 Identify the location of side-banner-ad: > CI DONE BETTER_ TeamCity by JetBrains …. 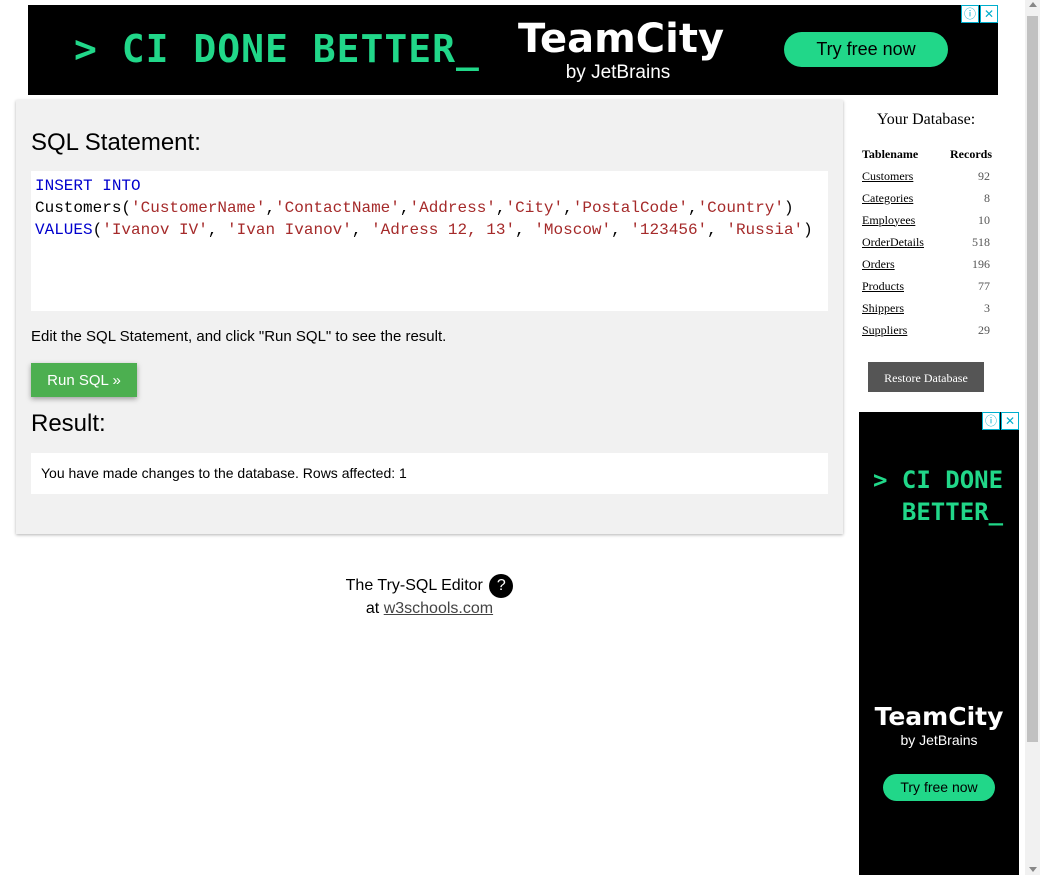
(939, 643).